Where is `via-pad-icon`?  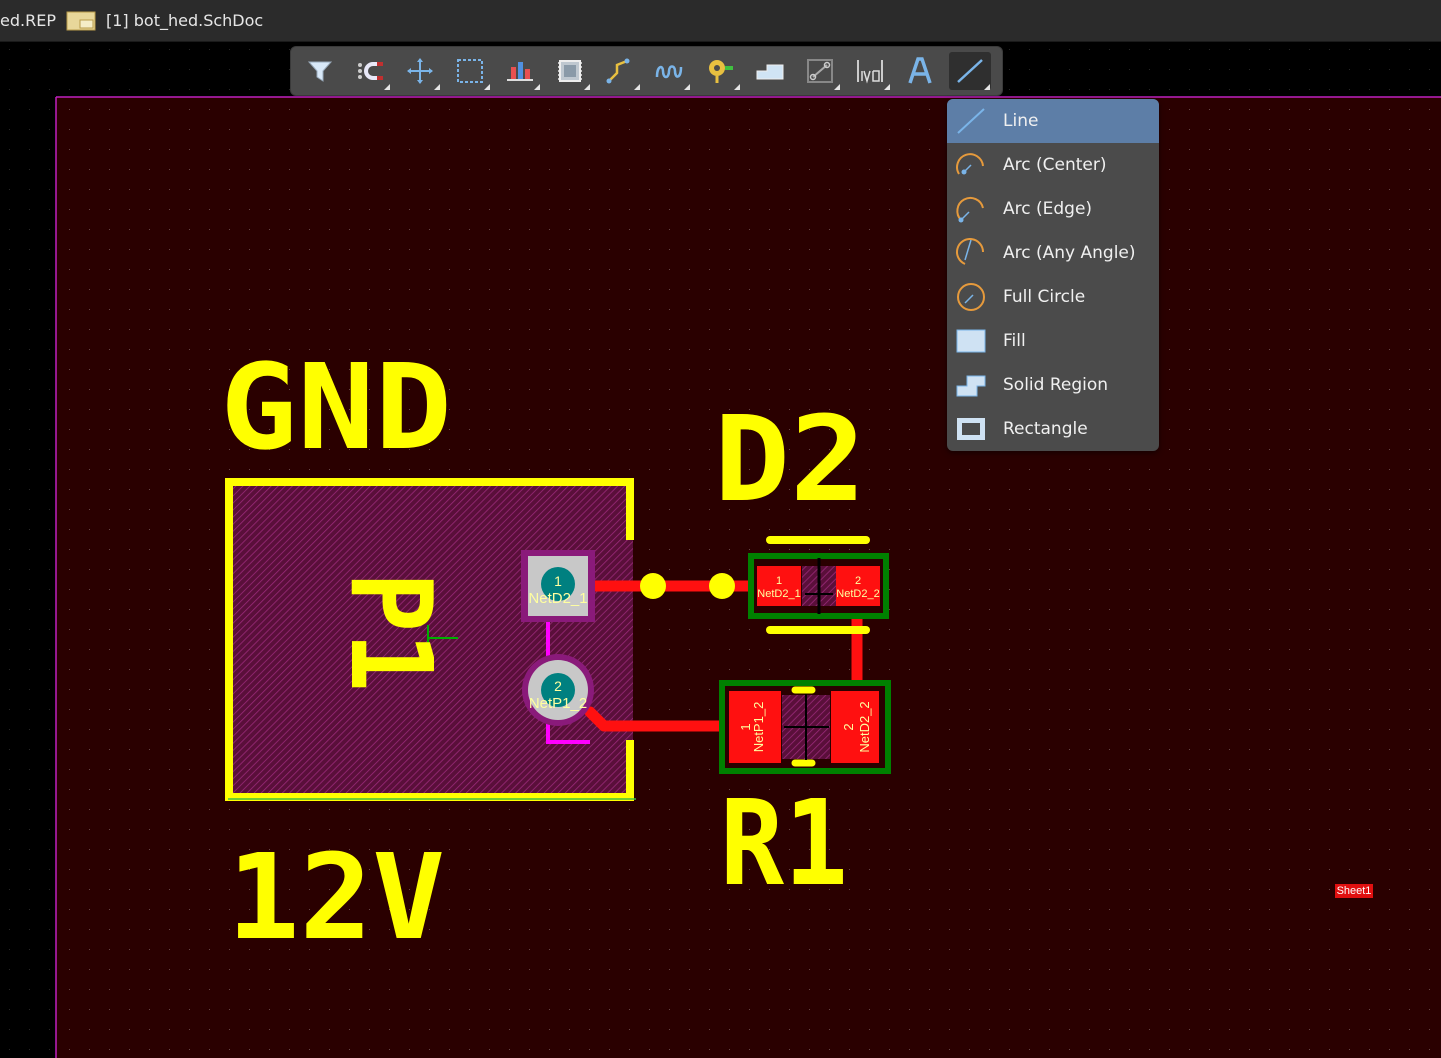
via-pad-icon is located at coordinates (721, 71).